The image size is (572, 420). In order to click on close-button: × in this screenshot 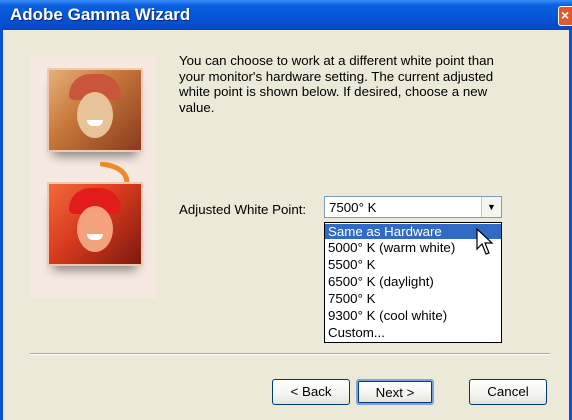, I will do `click(565, 16)`.